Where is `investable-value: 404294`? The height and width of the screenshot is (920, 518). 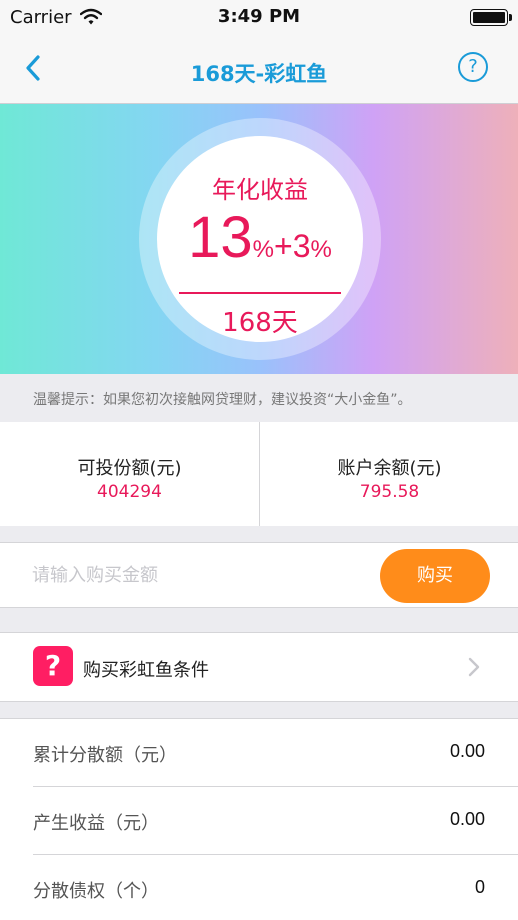 investable-value: 404294 is located at coordinates (129, 492).